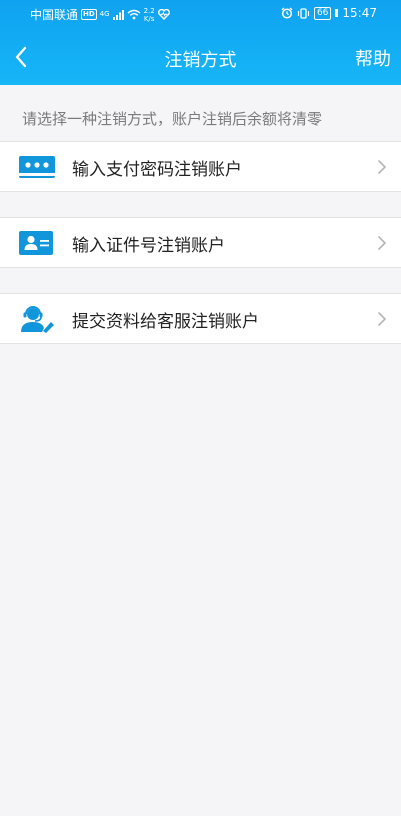 The height and width of the screenshot is (816, 401). I want to click on wifi-icon, so click(134, 14).